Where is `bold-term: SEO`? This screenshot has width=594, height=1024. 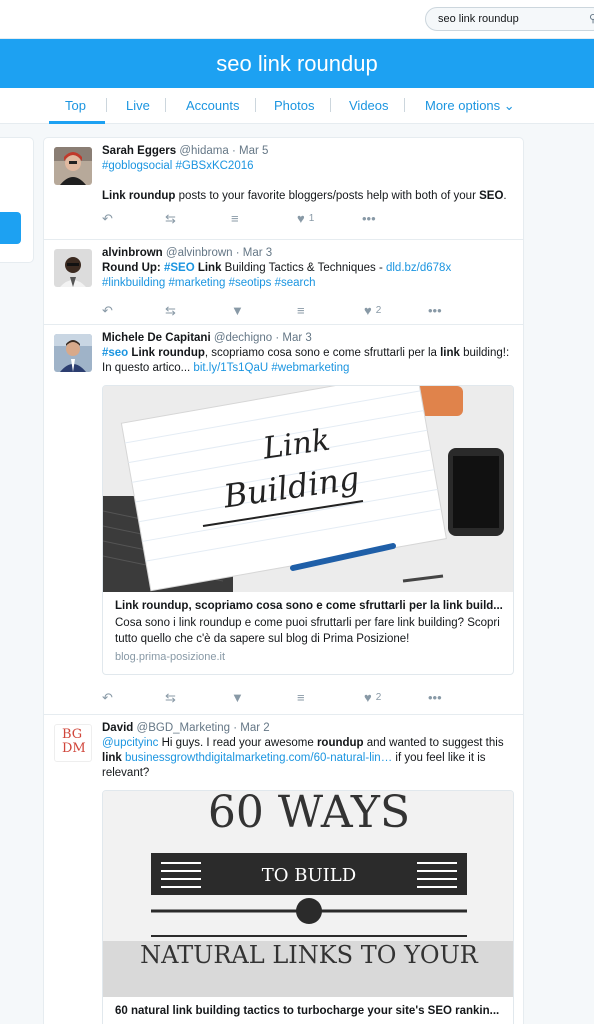 bold-term: SEO is located at coordinates (491, 196).